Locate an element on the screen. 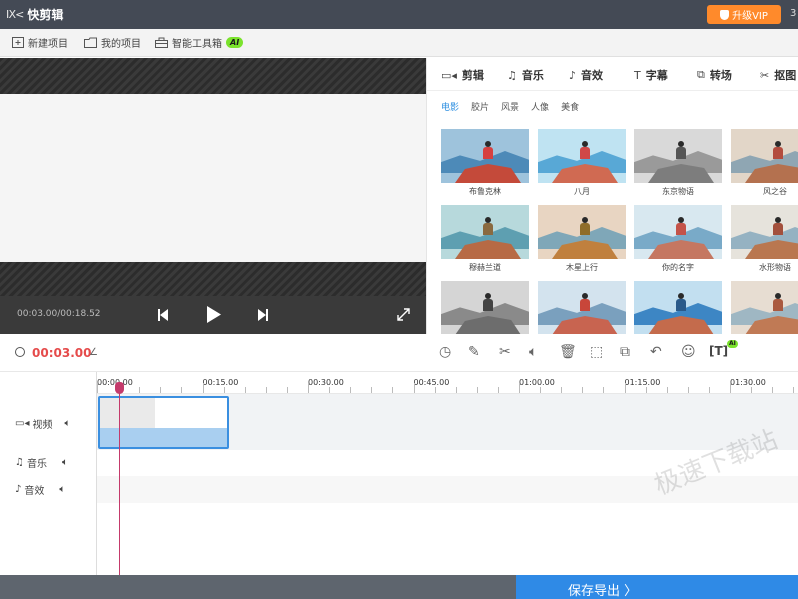  scissors-icon: ✂ is located at coordinates (505, 352).